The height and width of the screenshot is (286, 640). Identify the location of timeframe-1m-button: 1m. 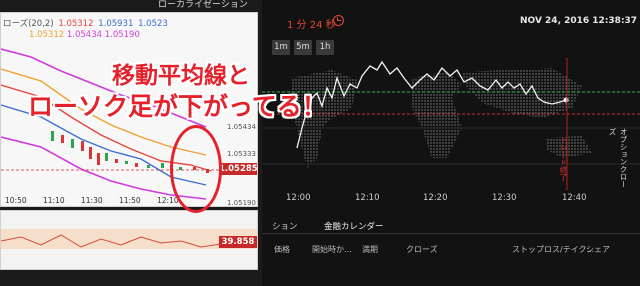
(281, 47).